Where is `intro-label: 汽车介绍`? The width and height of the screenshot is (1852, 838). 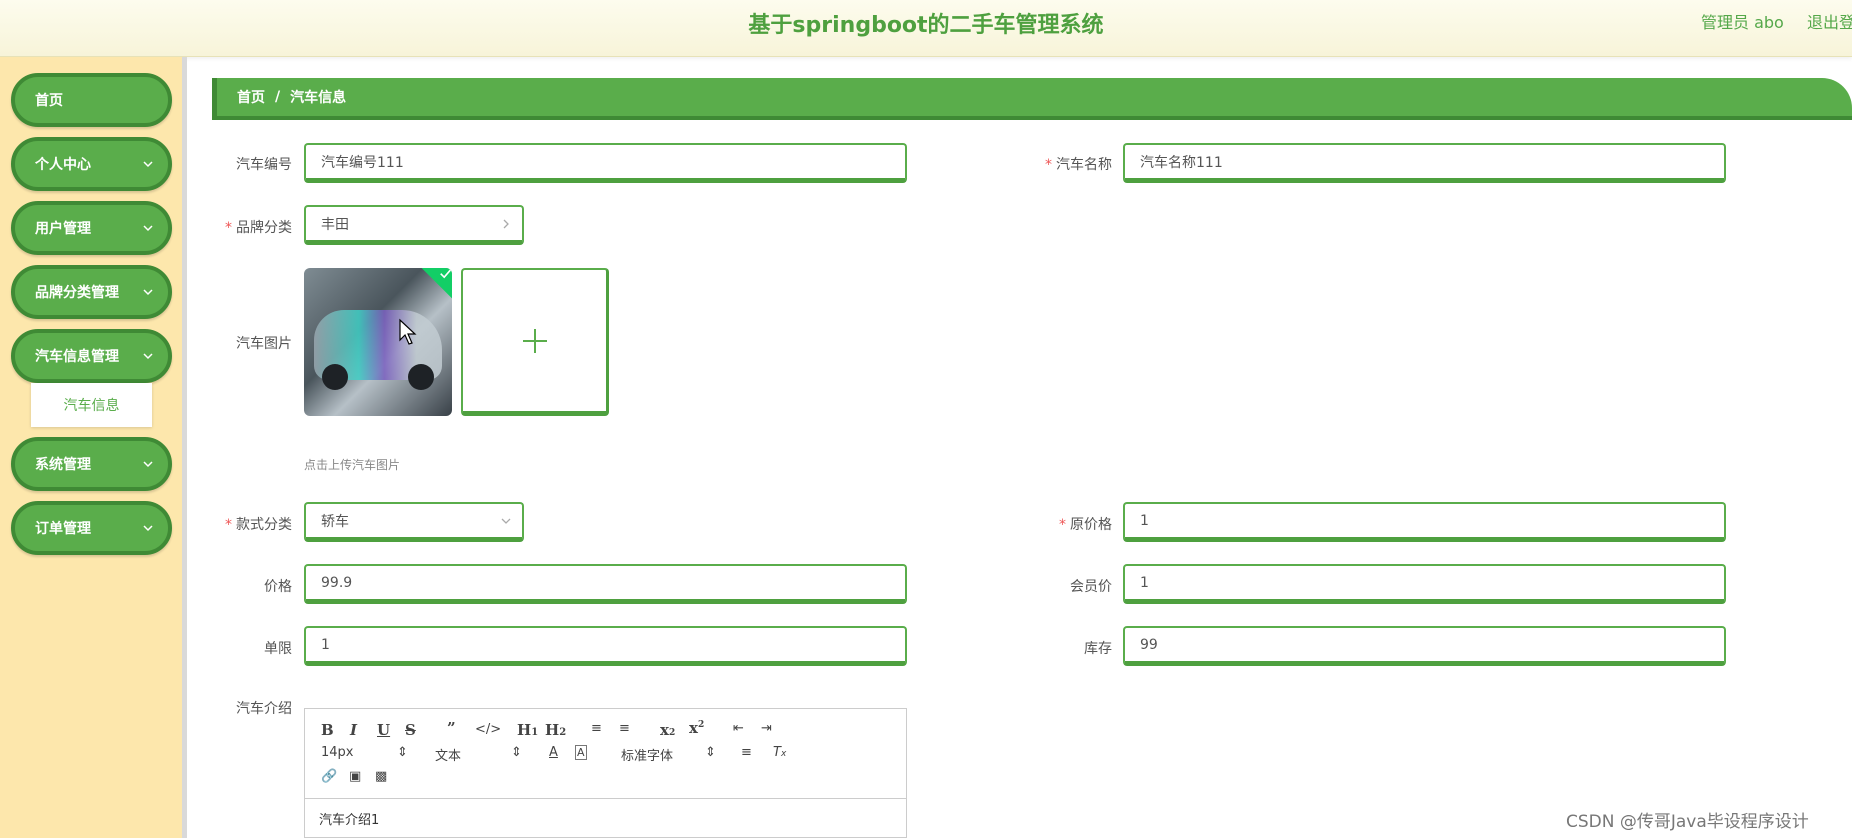
intro-label: 汽车介绍 is located at coordinates (252, 708).